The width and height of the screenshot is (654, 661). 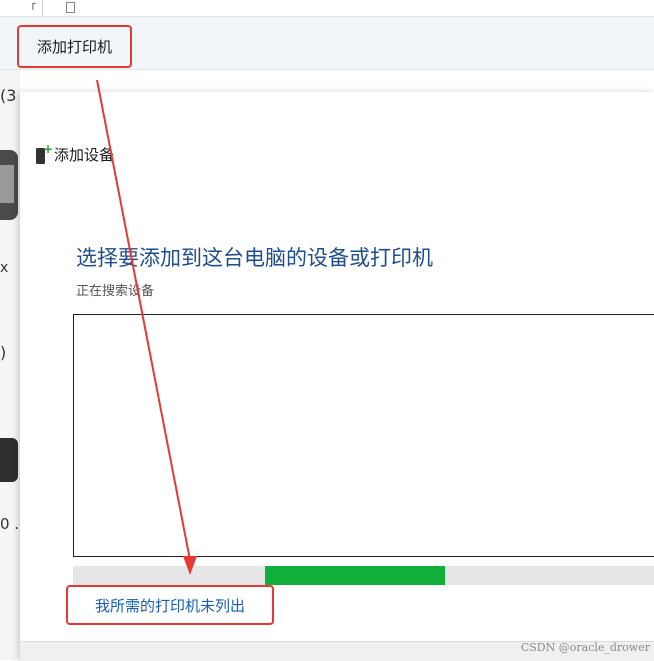 What do you see at coordinates (585, 647) in the screenshot?
I see `watermark: CSDN @oracle_drower` at bounding box center [585, 647].